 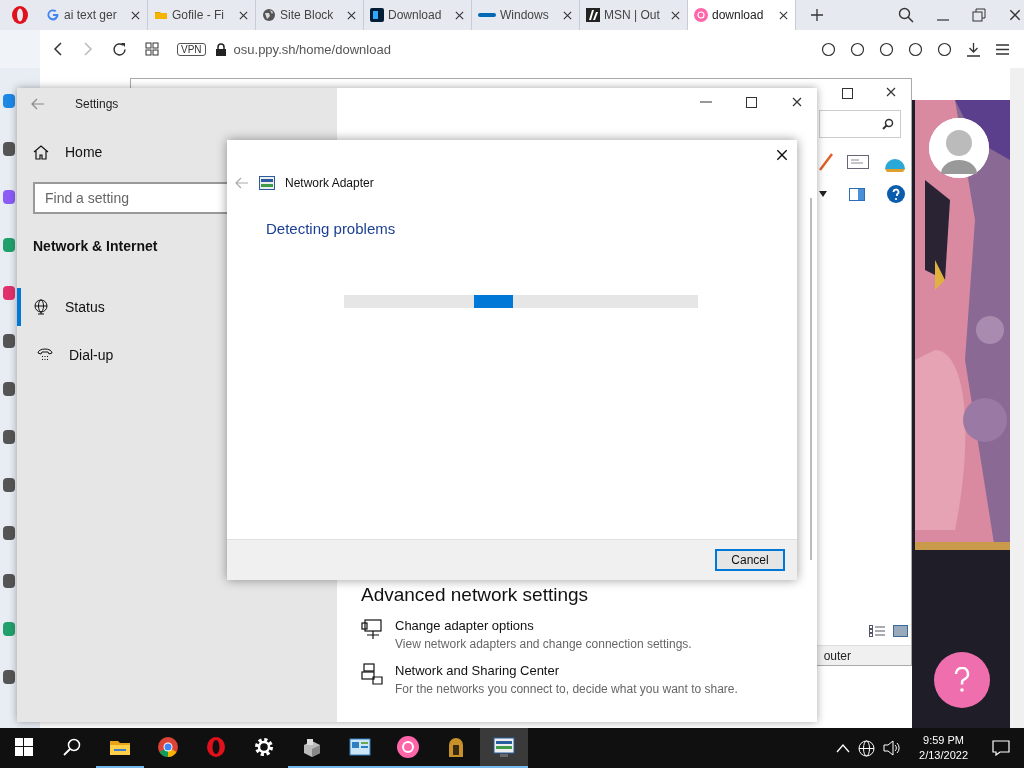 I want to click on chevron-up-icon, so click(x=843, y=748).